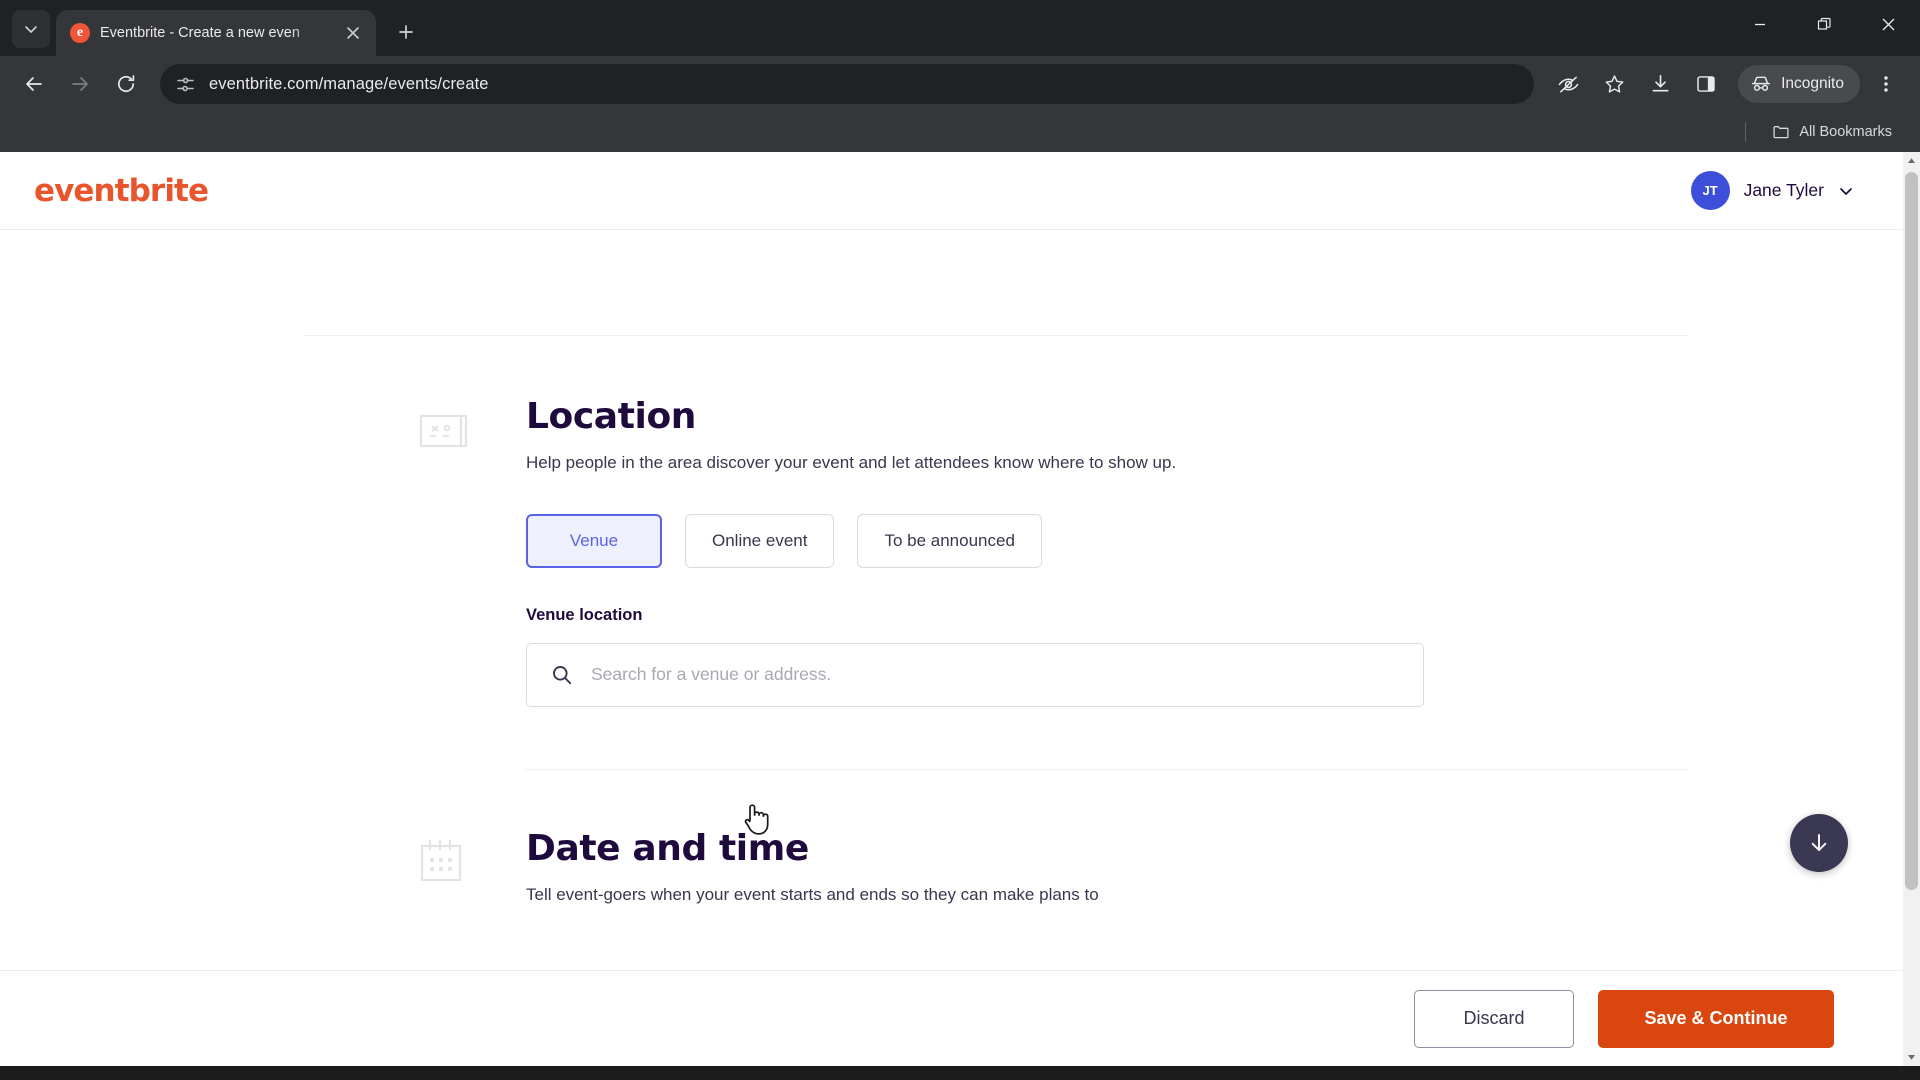 Image resolution: width=1920 pixels, height=1080 pixels. I want to click on window-bottom-edge, so click(960, 1073).